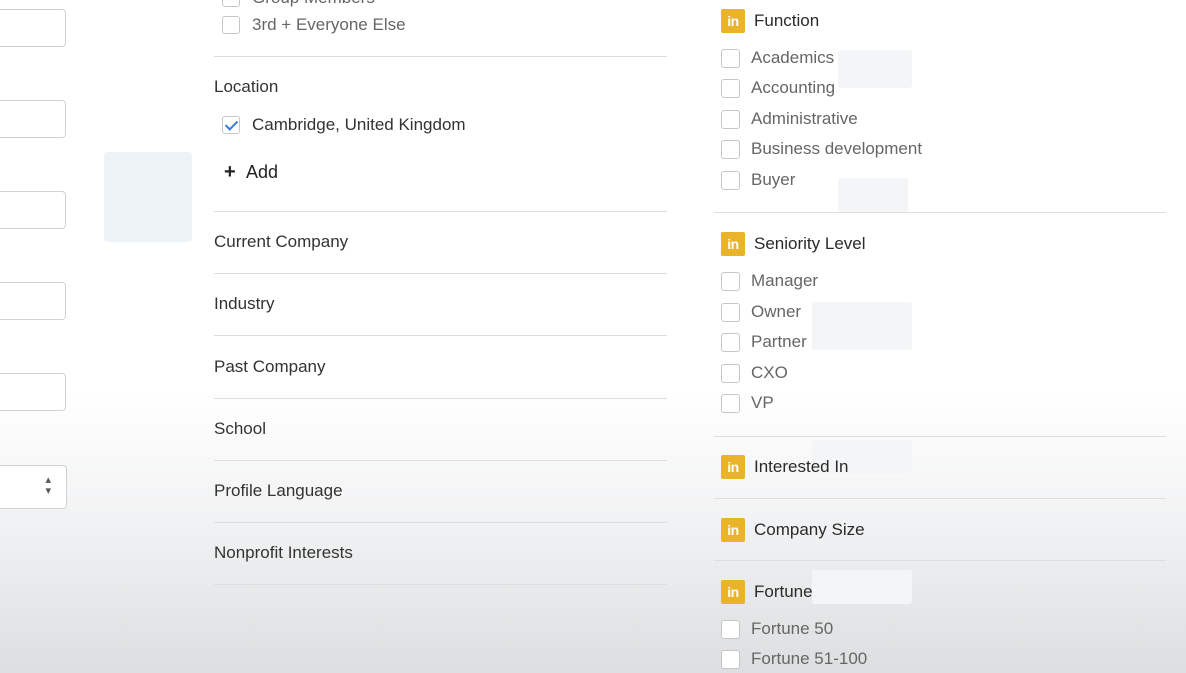 The image size is (1186, 673). Describe the element at coordinates (804, 118) in the screenshot. I see `function-option-label: Administrative` at that location.